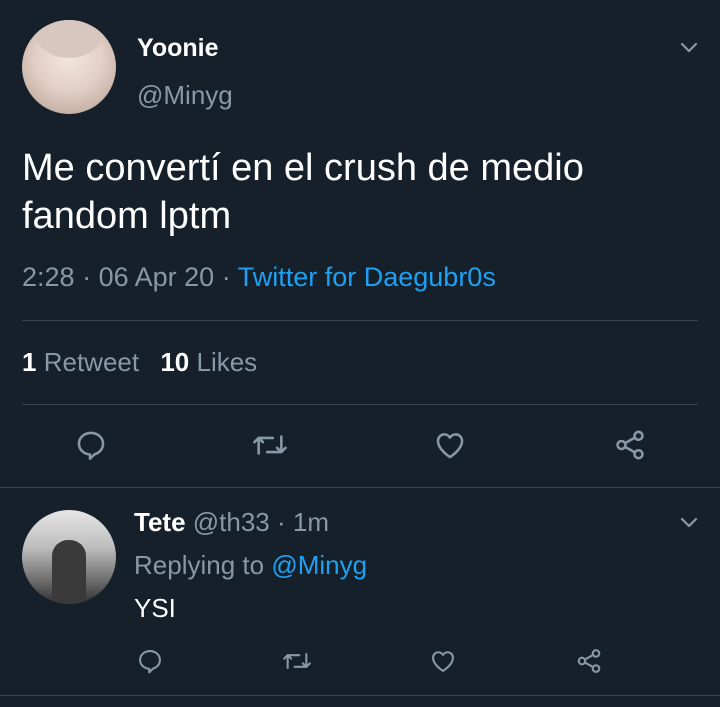 This screenshot has width=720, height=707. Describe the element at coordinates (48, 277) in the screenshot. I see `tweet-time: 2:28` at that location.